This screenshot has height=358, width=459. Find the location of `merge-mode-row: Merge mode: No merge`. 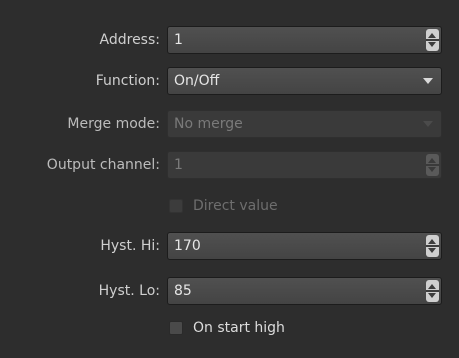

merge-mode-row: Merge mode: No merge is located at coordinates (229, 124).